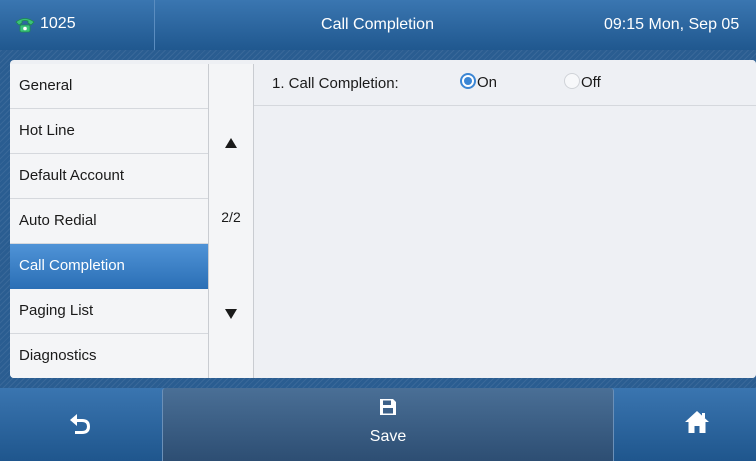  What do you see at coordinates (697, 422) in the screenshot?
I see `home-icon` at bounding box center [697, 422].